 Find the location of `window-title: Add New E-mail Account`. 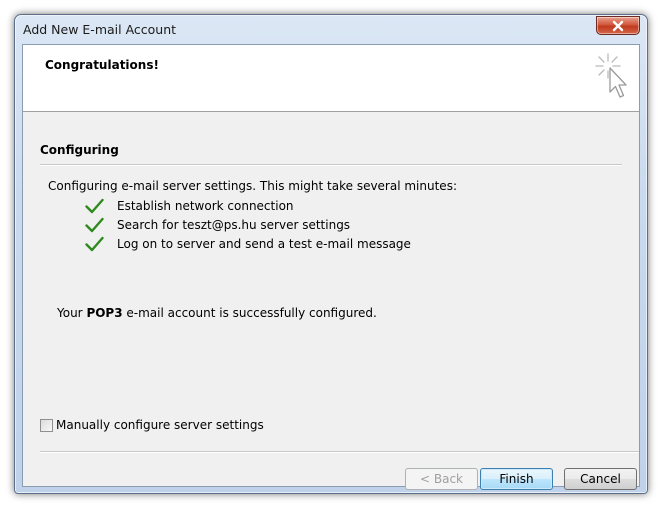

window-title: Add New E-mail Account is located at coordinates (100, 29).